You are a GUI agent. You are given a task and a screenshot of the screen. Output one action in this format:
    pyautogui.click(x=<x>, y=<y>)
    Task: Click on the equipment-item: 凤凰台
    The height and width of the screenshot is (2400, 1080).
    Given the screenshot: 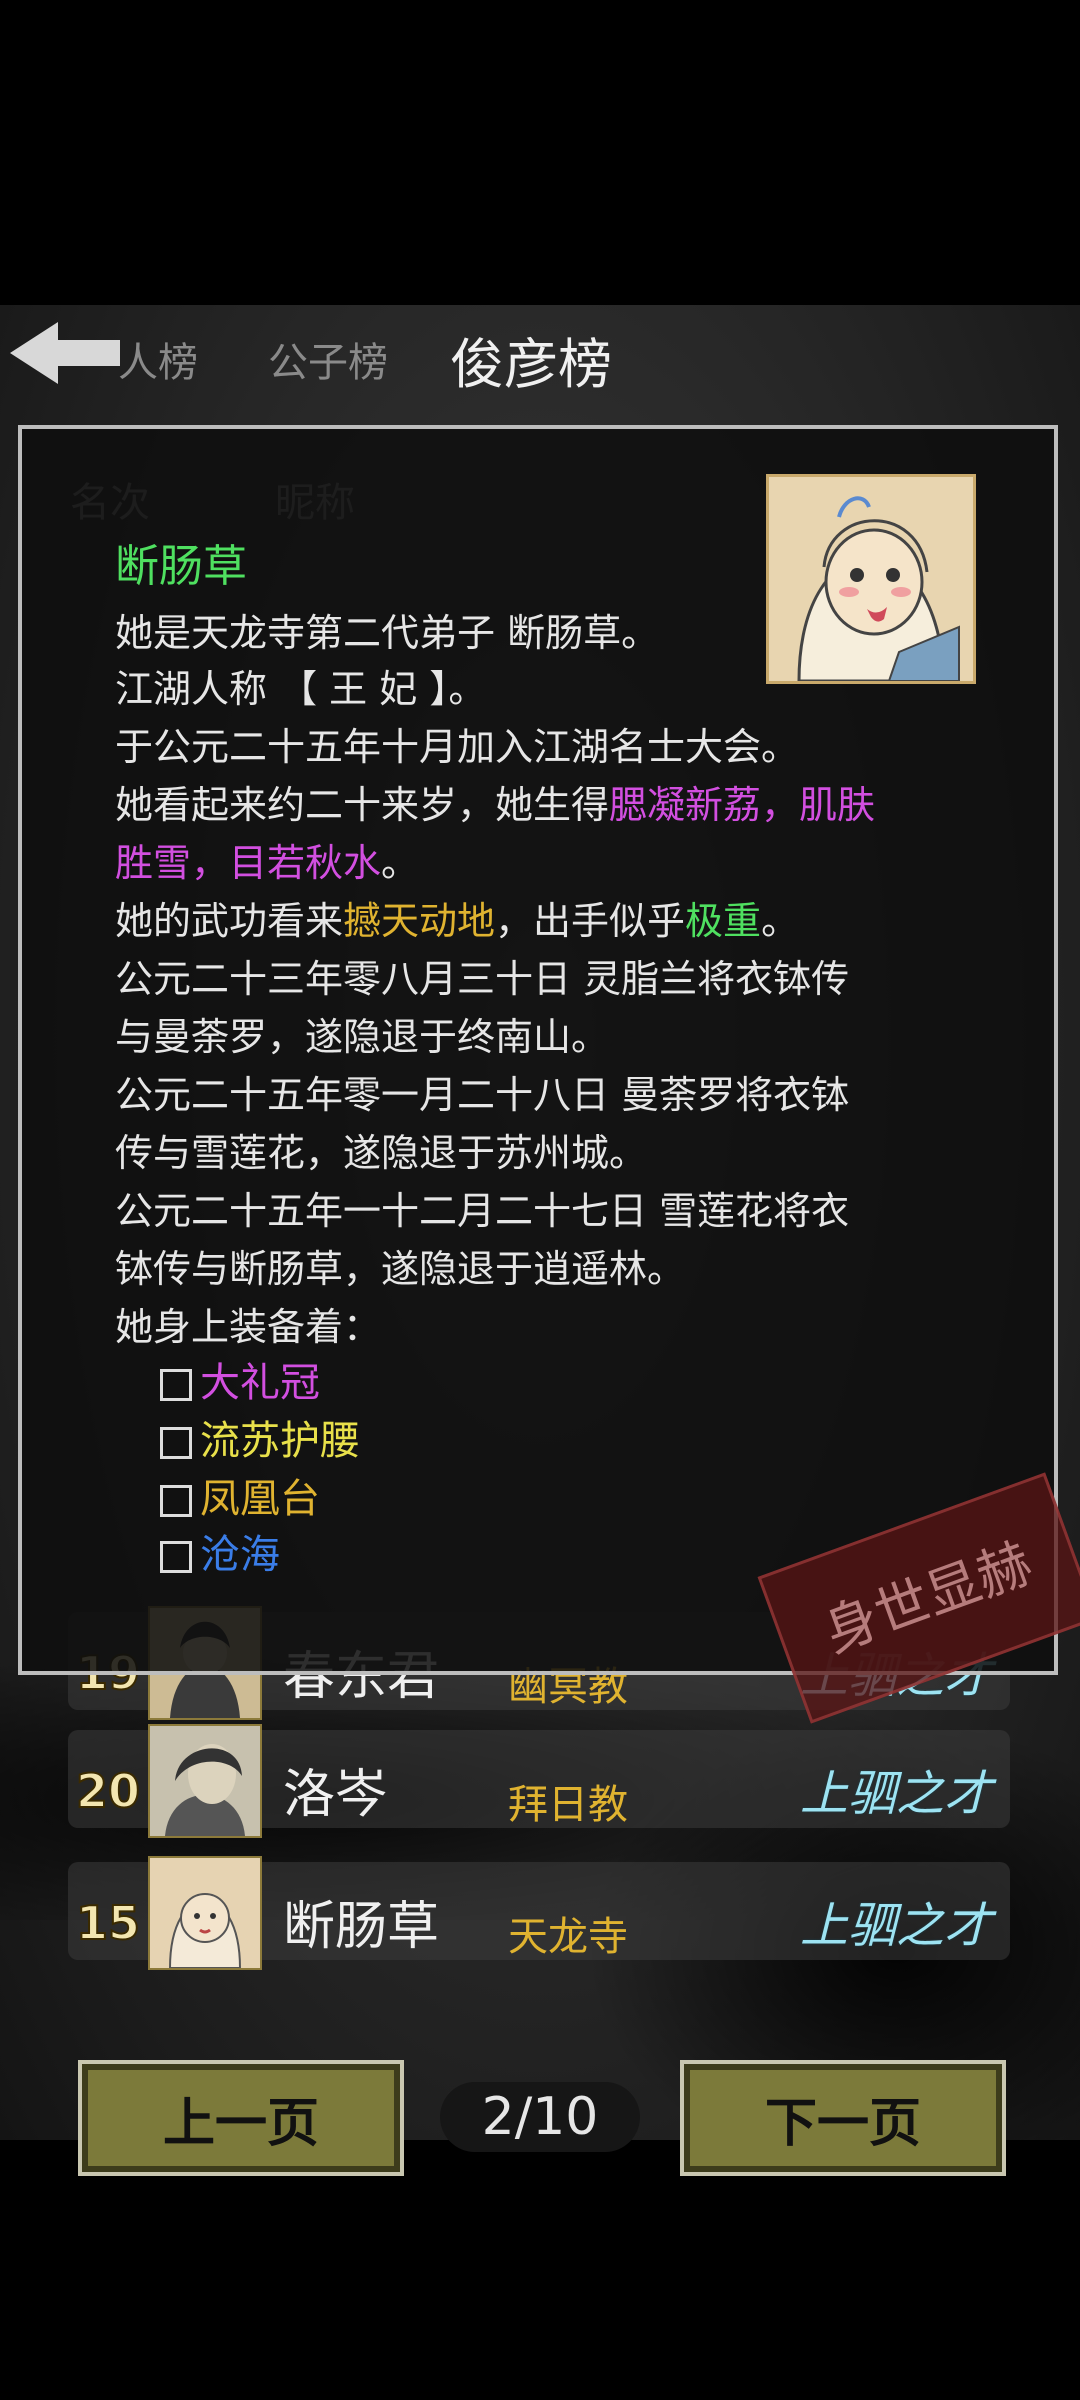 What is the action you would take?
    pyautogui.click(x=240, y=1495)
    